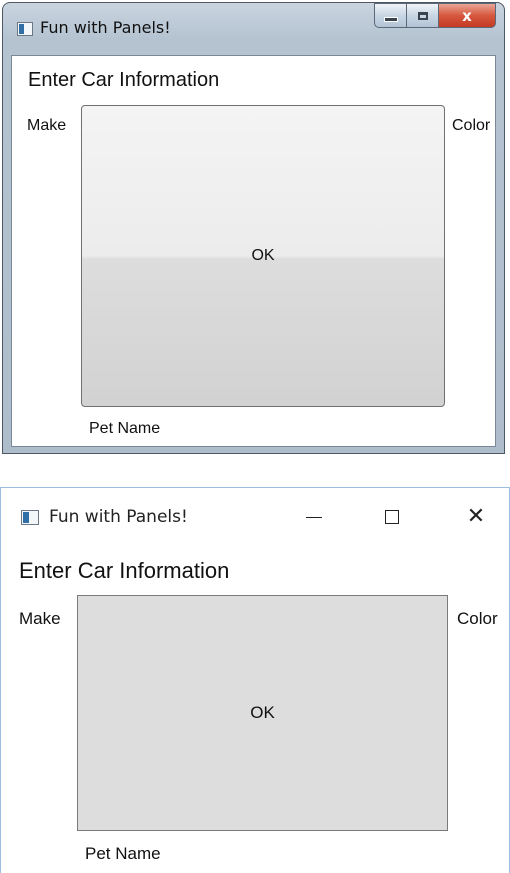  I want to click on close-button: x, so click(467, 15).